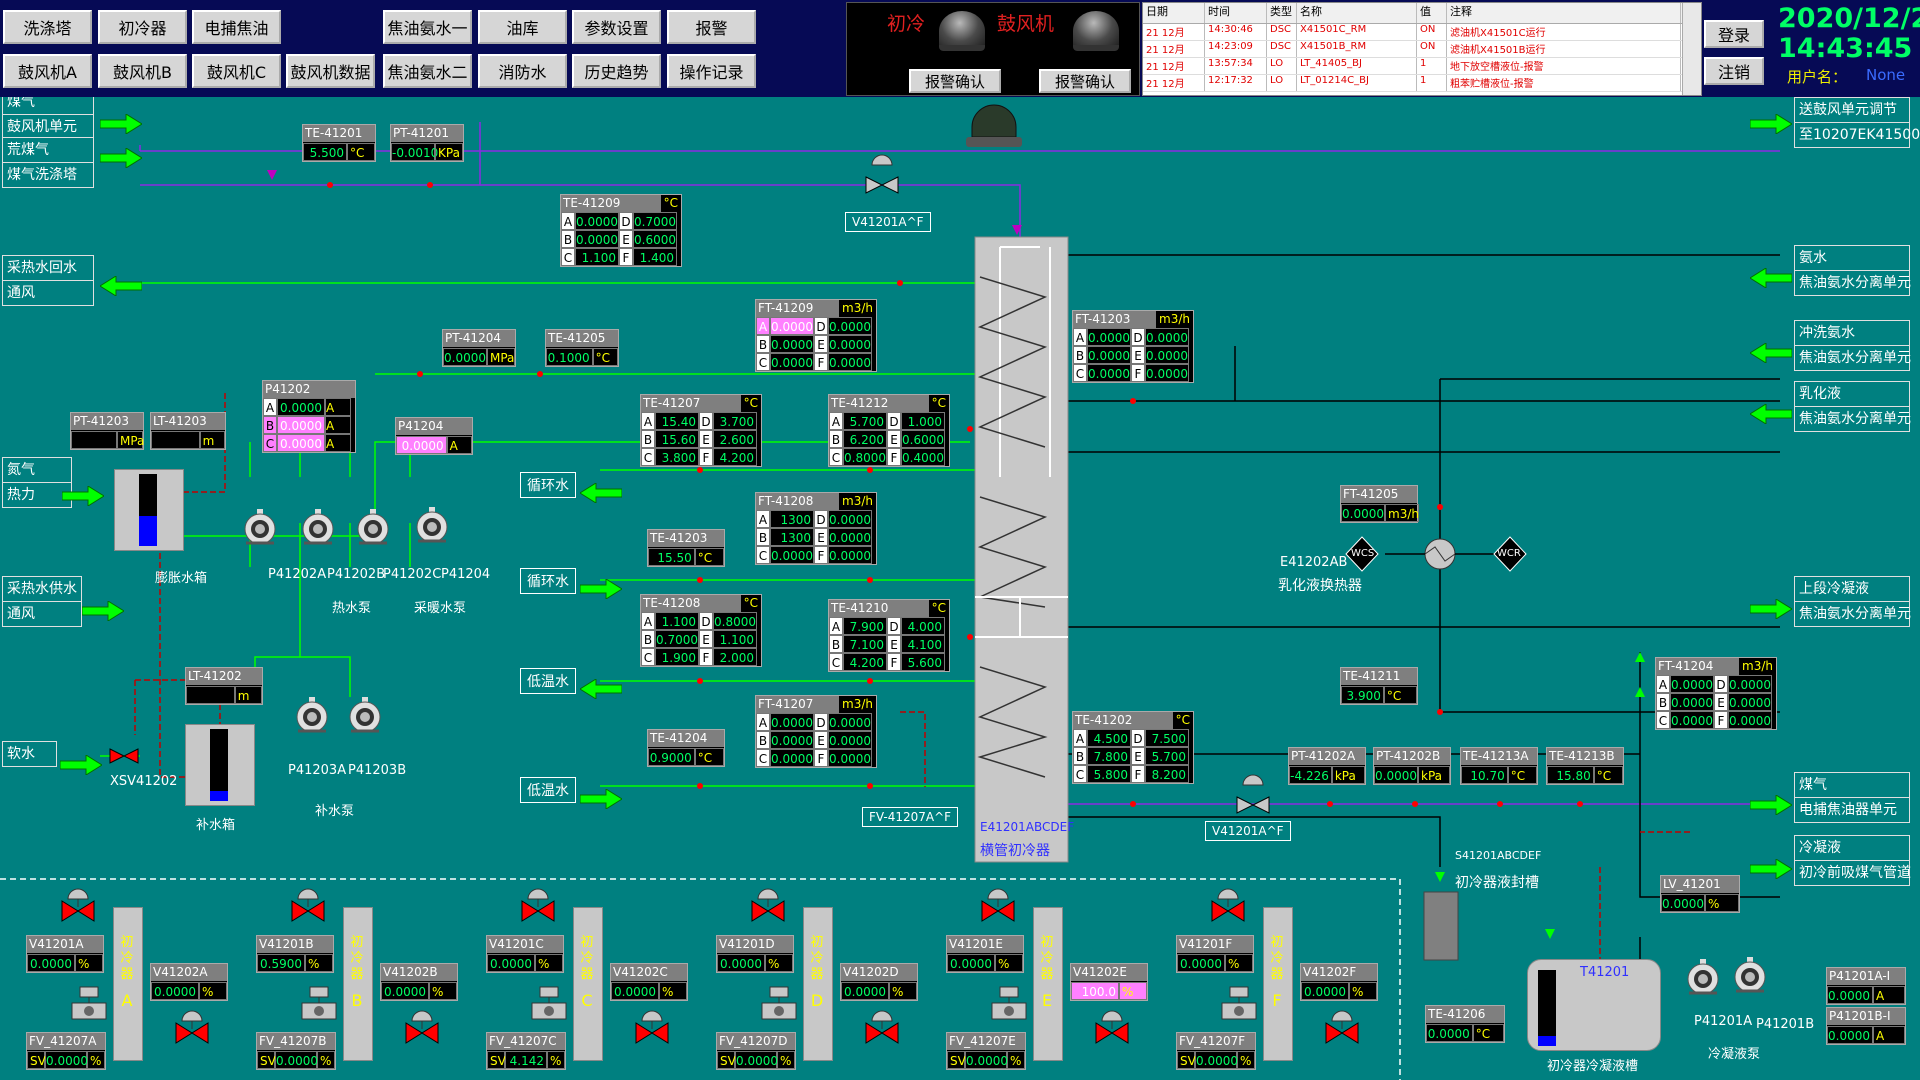 The width and height of the screenshot is (1920, 1080). I want to click on nav-button-2: 电捕焦油, so click(236, 27).